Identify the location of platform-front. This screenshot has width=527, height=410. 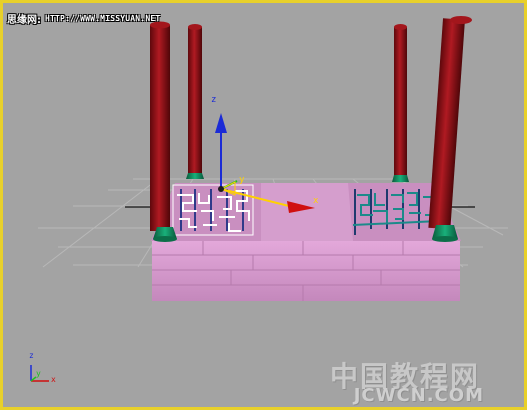
(306, 271).